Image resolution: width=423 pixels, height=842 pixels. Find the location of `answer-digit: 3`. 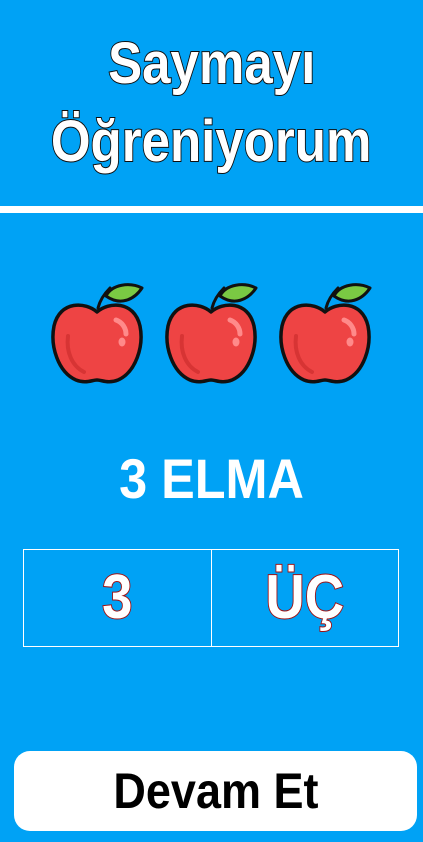

answer-digit: 3 is located at coordinates (117, 597).